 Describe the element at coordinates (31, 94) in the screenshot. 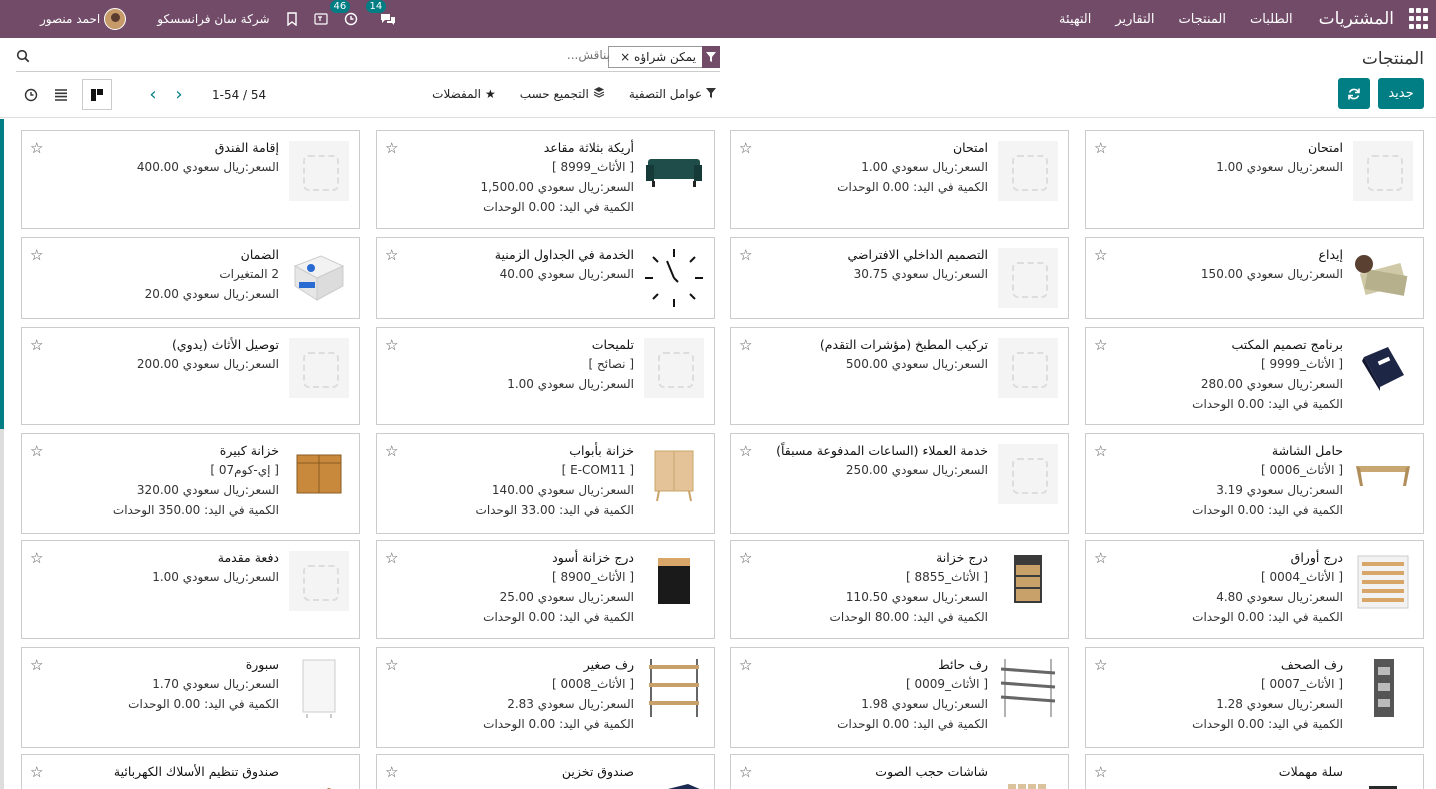

I see `activity-view-icon` at that location.